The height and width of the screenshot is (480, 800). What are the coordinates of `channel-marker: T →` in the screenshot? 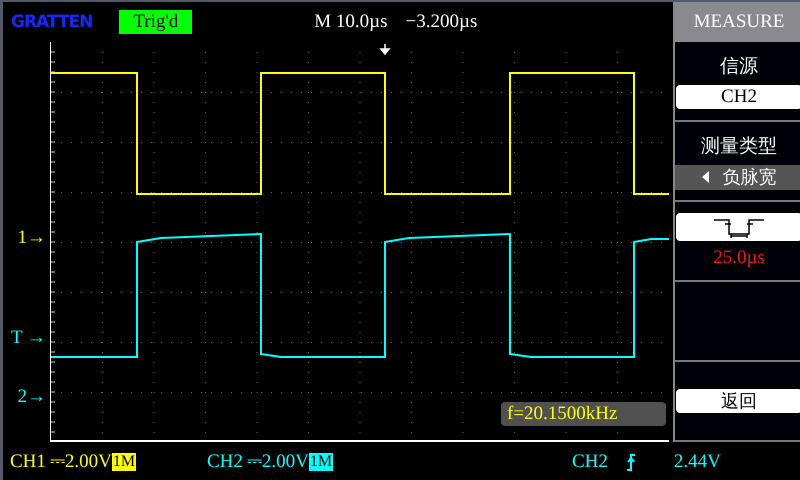 It's located at (28, 338).